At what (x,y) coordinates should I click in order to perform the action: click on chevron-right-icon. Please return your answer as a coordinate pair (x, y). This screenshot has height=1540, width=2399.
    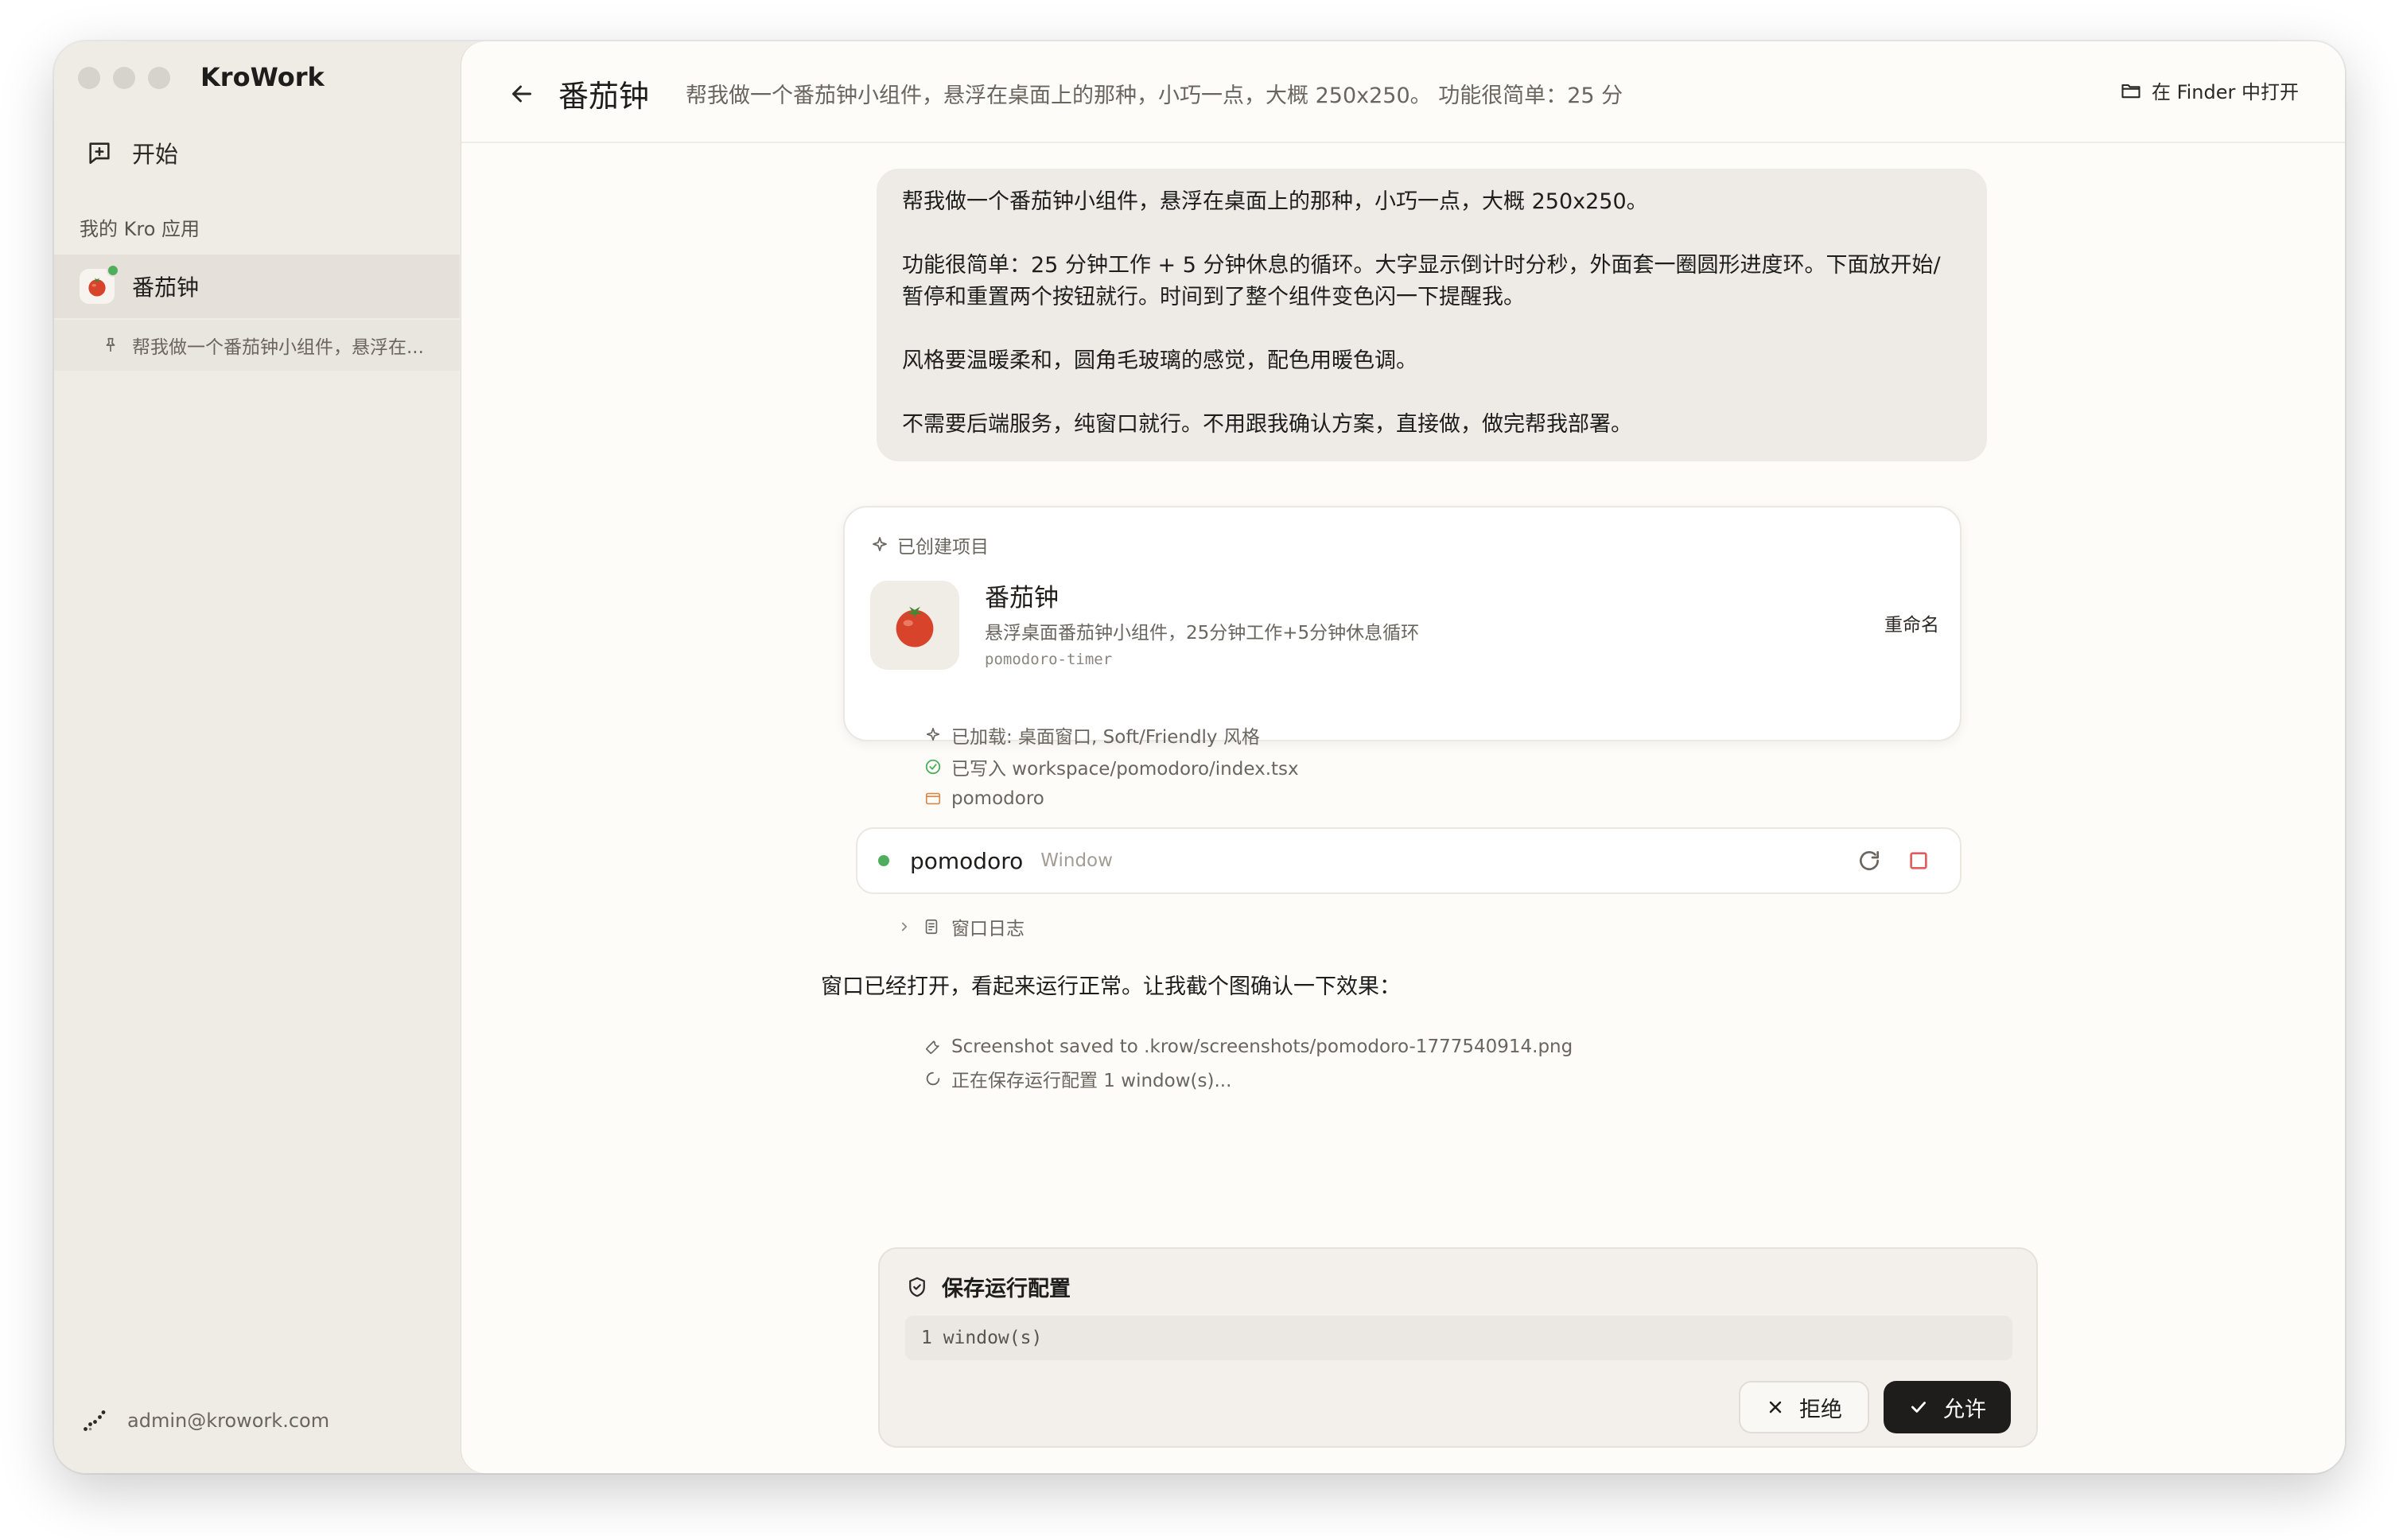
    Looking at the image, I should click on (904, 927).